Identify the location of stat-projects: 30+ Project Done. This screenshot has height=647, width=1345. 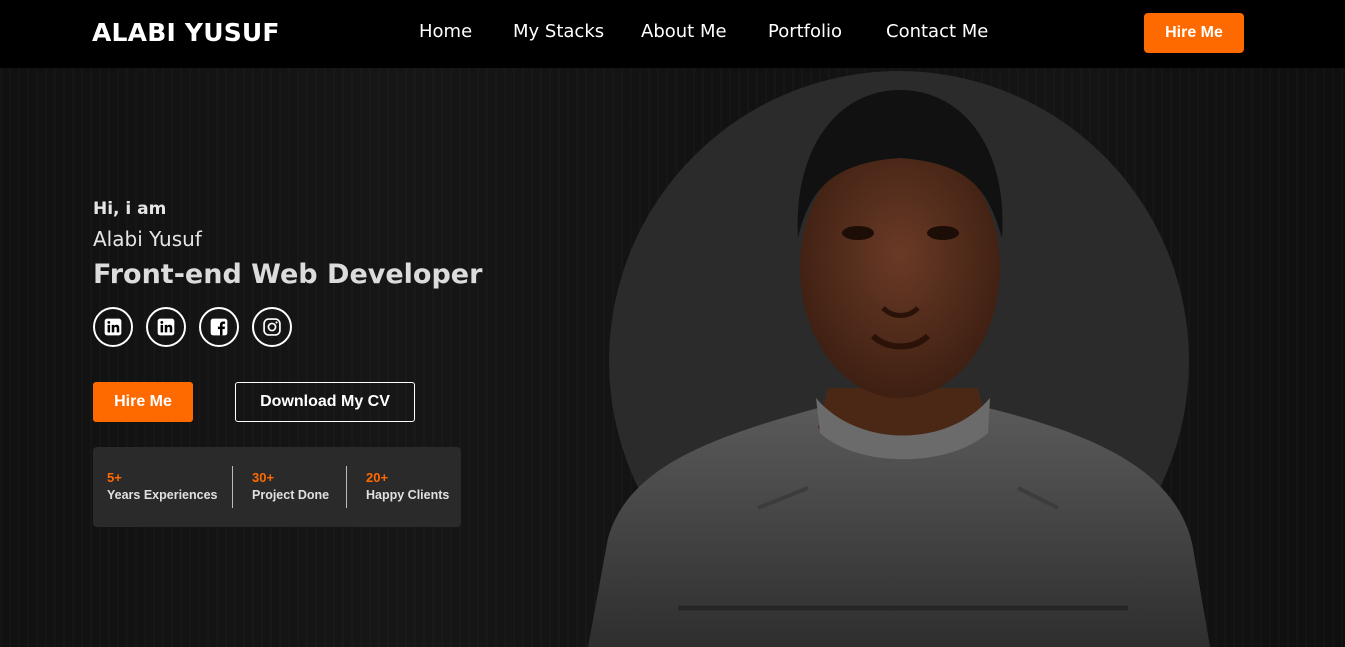
(290, 486).